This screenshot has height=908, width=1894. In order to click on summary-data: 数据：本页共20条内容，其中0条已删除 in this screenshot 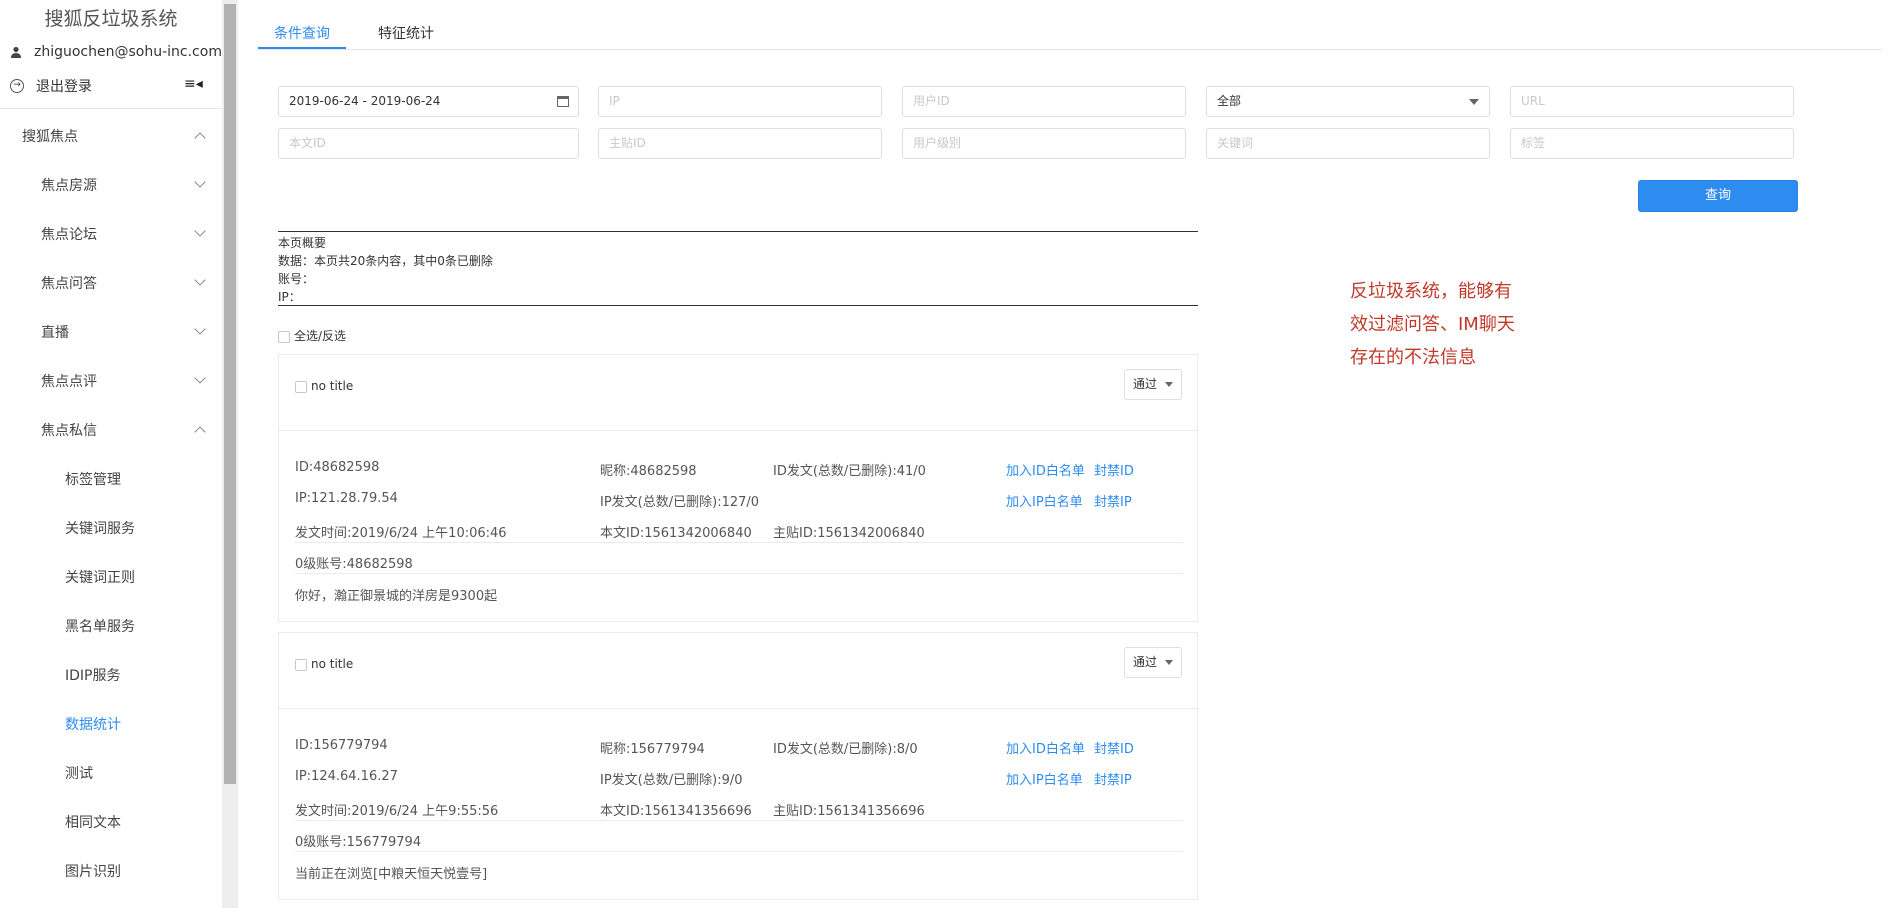, I will do `click(385, 261)`.